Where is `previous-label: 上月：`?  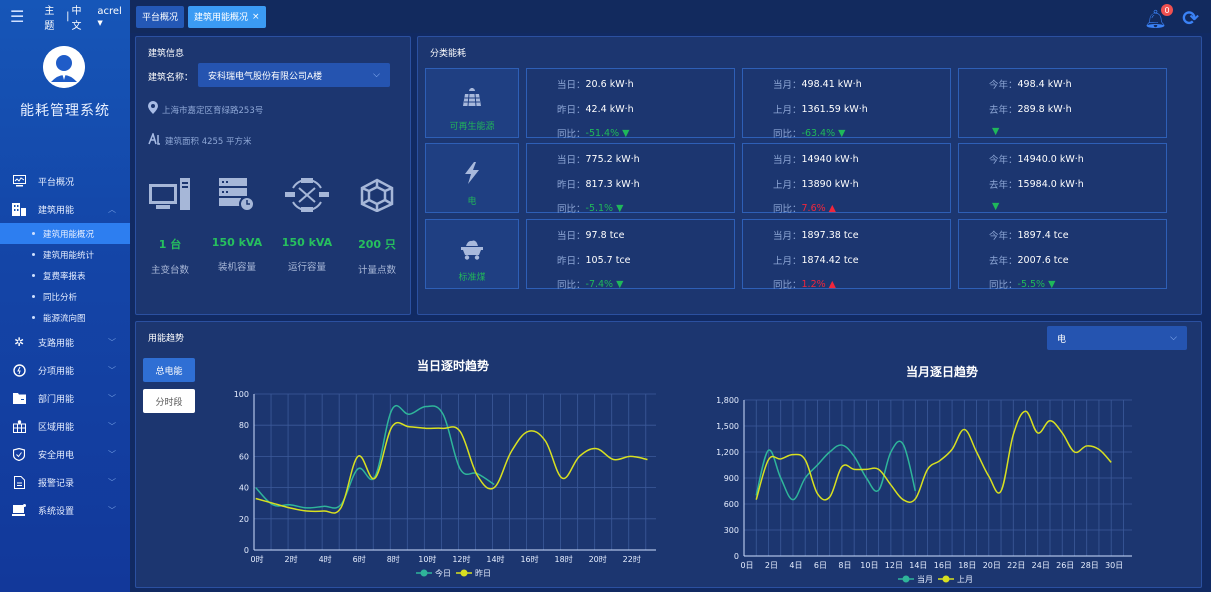
previous-label: 上月： is located at coordinates (787, 261).